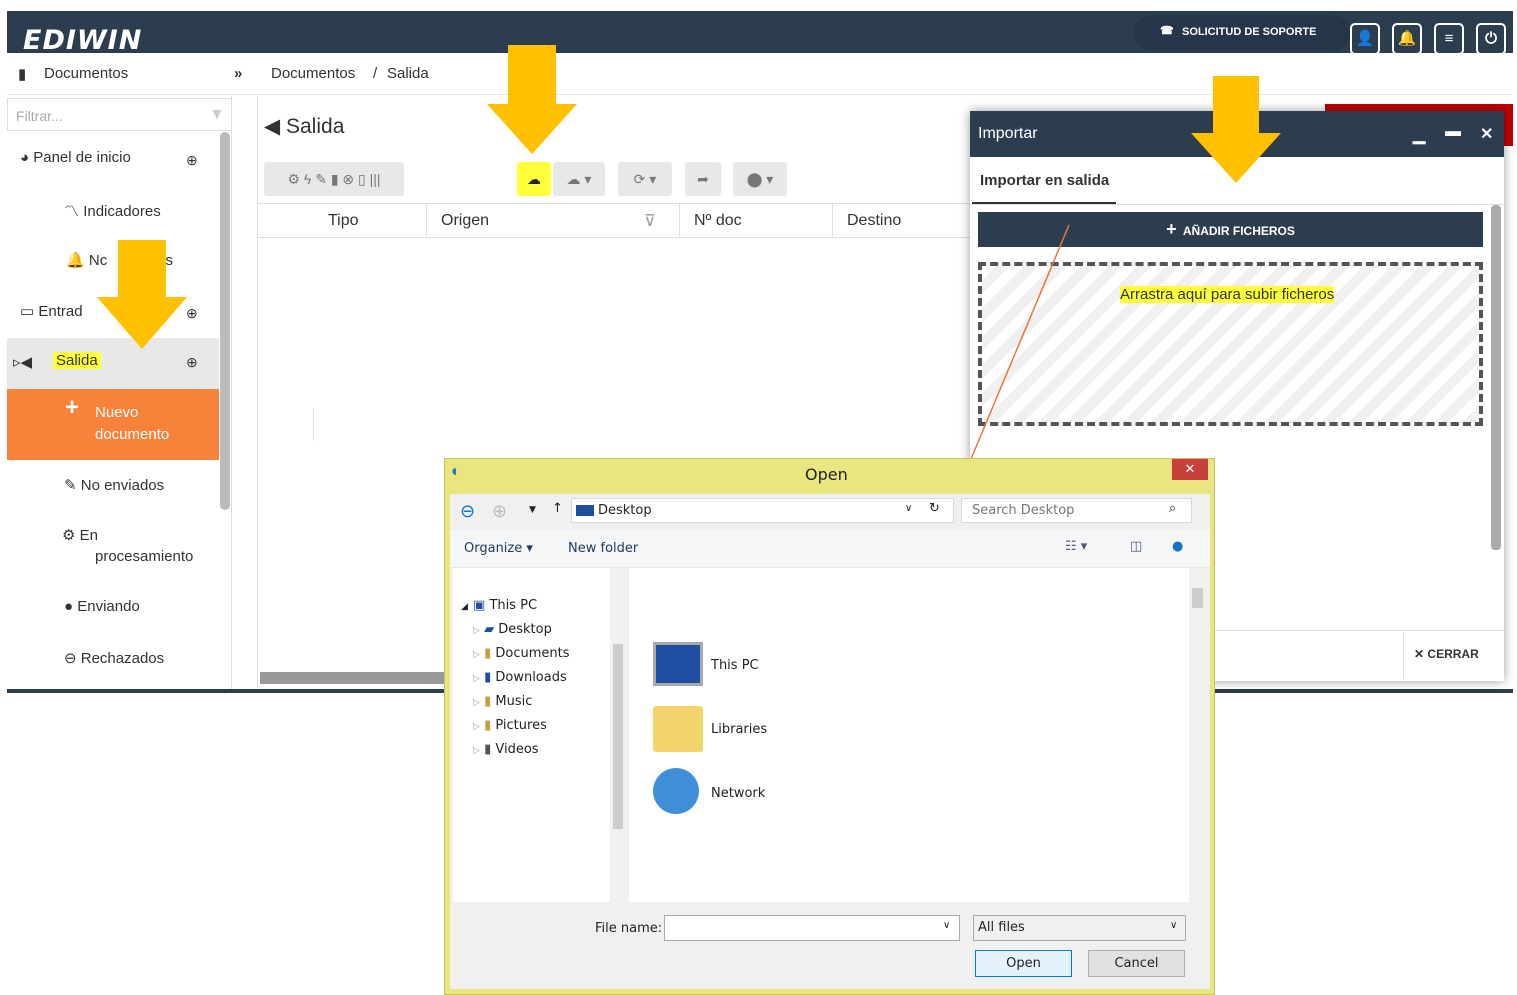  Describe the element at coordinates (355, 678) in the screenshot. I see `horizontal-scrollbar` at that location.